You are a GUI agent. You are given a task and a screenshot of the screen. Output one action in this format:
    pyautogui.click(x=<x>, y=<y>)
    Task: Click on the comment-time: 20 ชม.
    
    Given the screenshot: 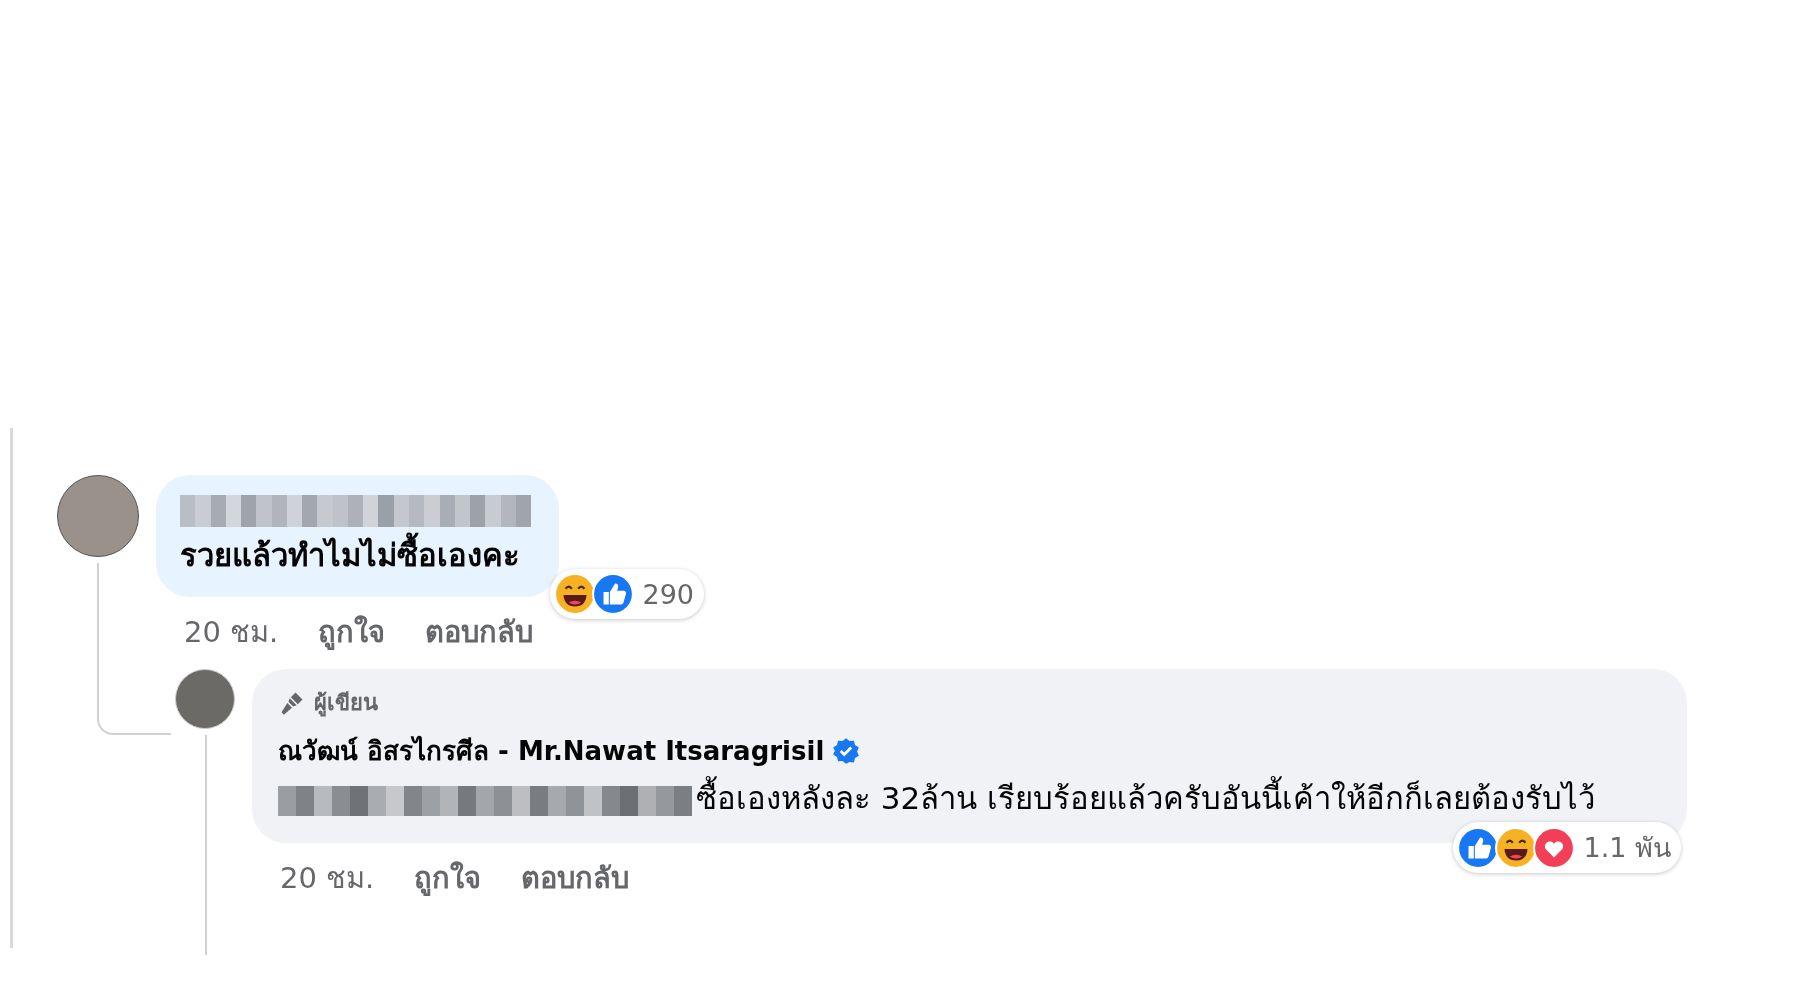 What is the action you would take?
    pyautogui.click(x=231, y=632)
    